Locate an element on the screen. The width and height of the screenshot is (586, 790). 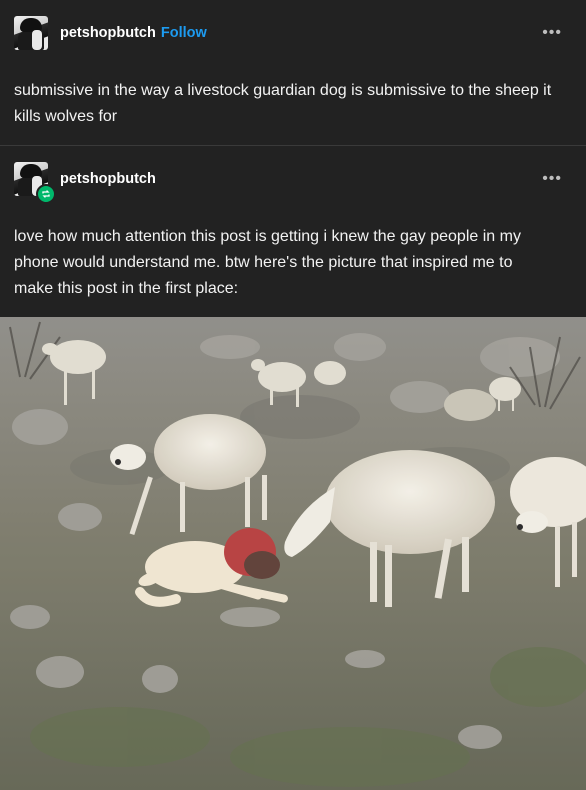
divider is located at coordinates (293, 145).